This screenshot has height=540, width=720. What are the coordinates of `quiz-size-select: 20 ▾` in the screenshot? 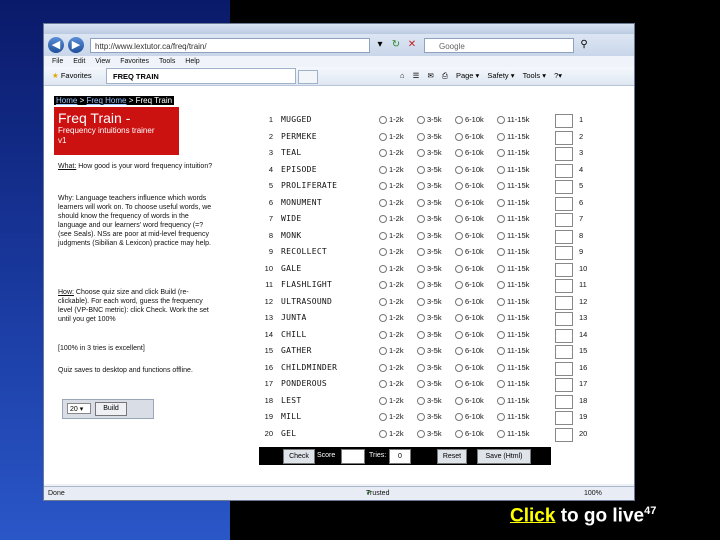 It's located at (79, 408).